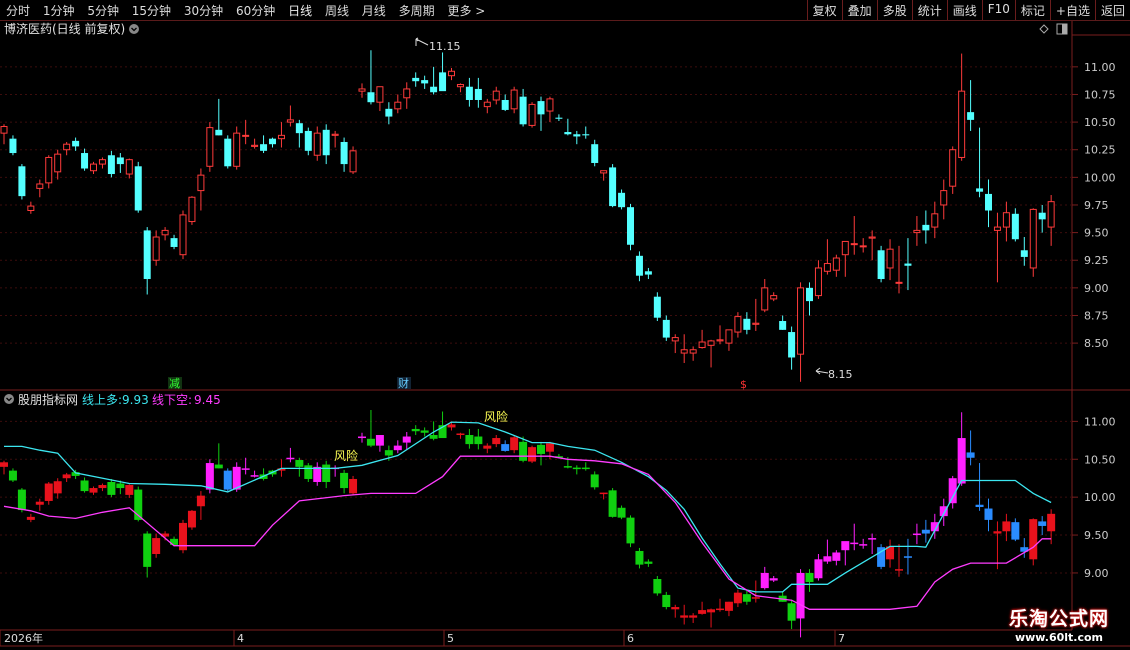  Describe the element at coordinates (9, 399) in the screenshot. I see `indicator-settings-icon` at that location.